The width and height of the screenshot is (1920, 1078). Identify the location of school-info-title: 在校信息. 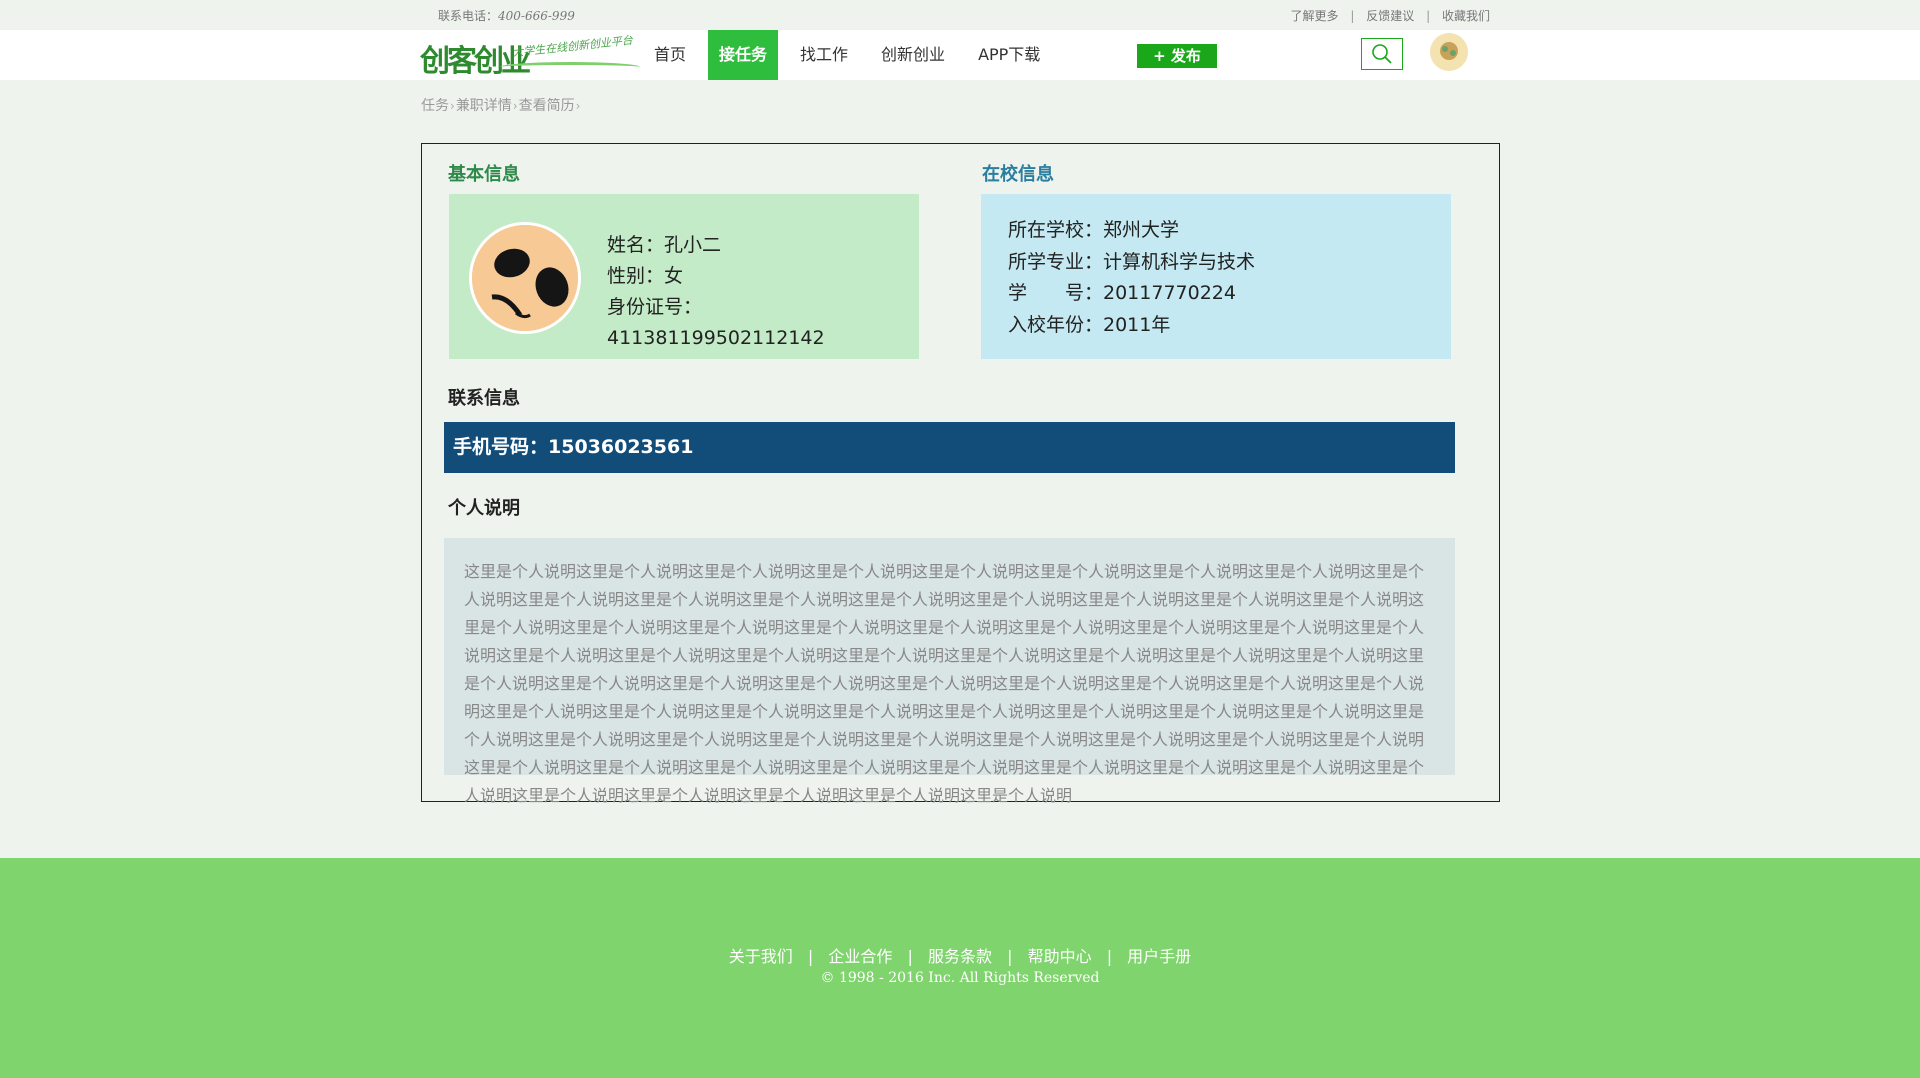
(1018, 174).